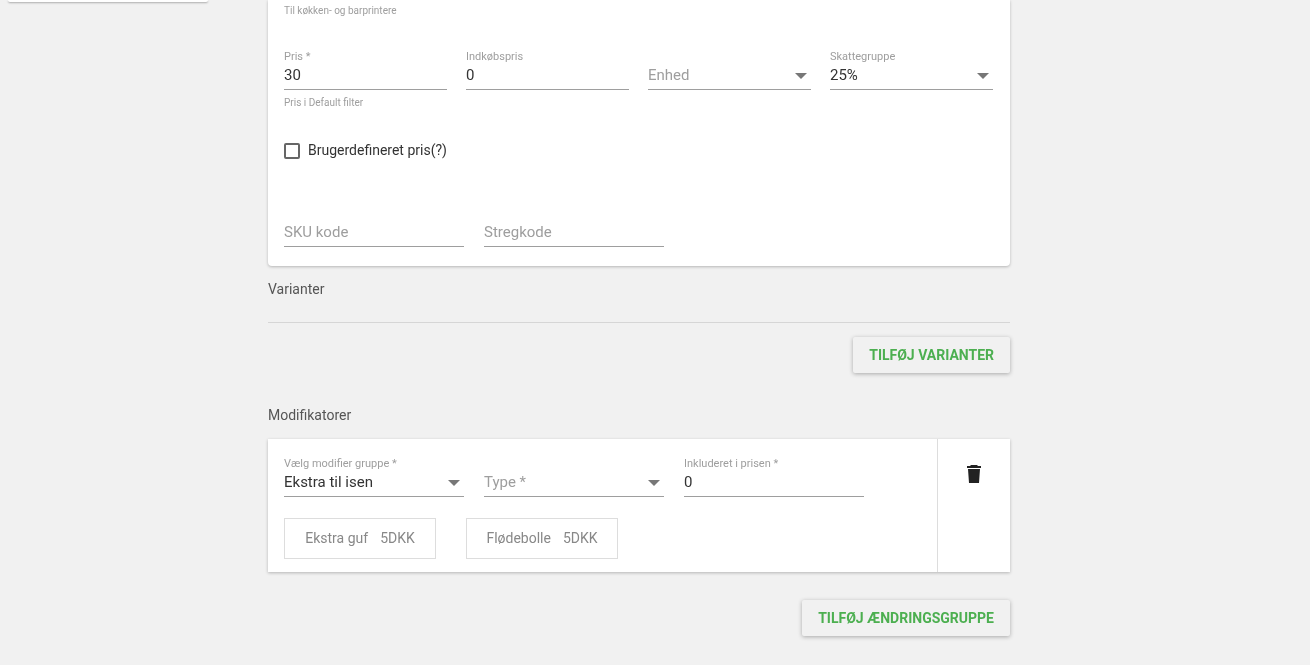  What do you see at coordinates (906, 618) in the screenshot?
I see `add-modifier-group-button: TILFØJ ÆNDRINGSGRUPPE` at bounding box center [906, 618].